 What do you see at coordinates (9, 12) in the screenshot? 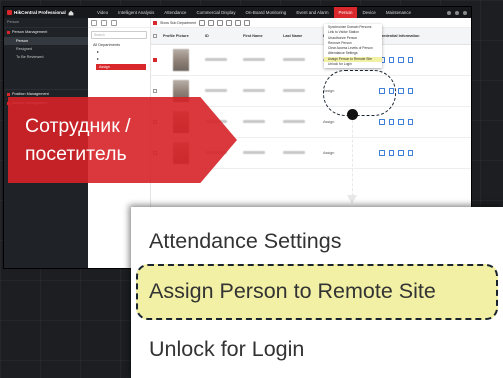
I see `logo-mark-icon` at bounding box center [9, 12].